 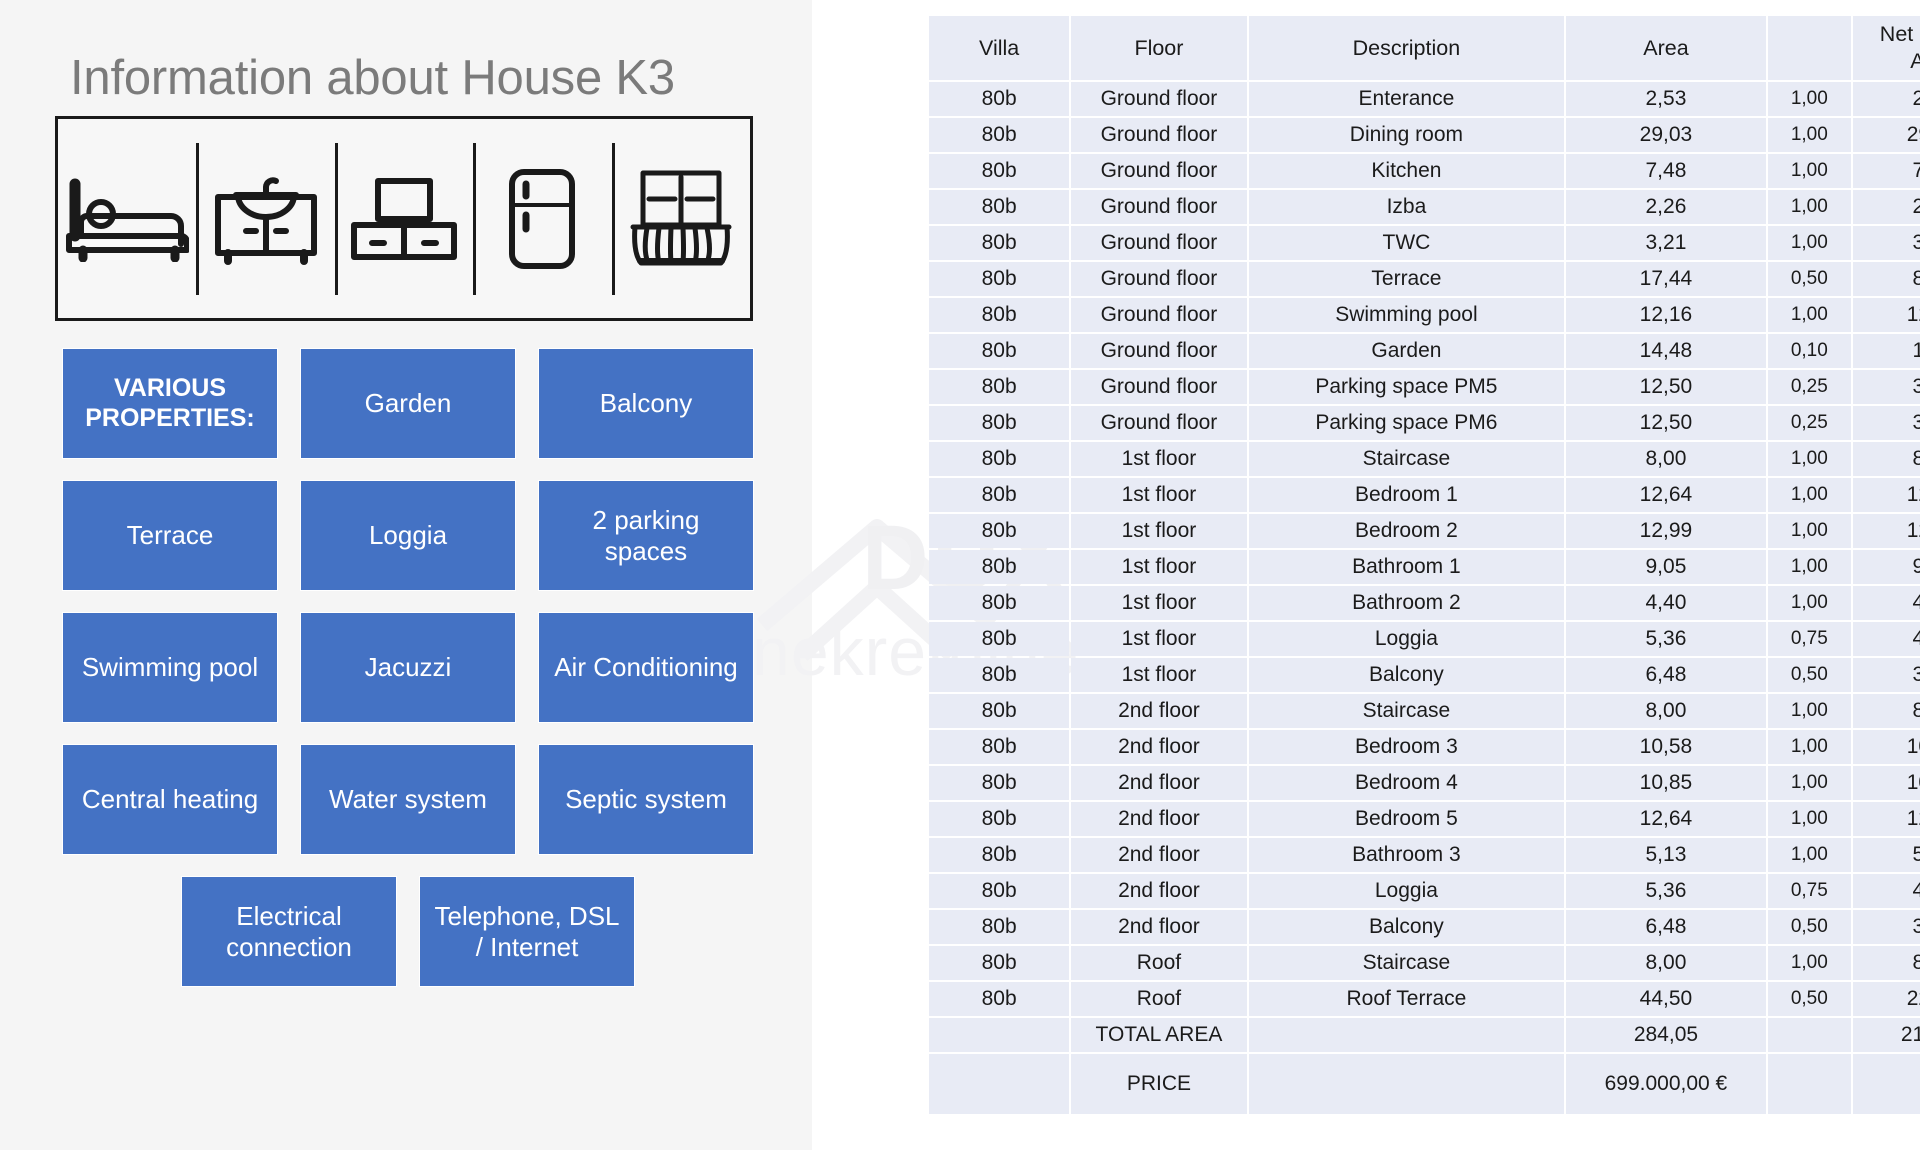 What do you see at coordinates (1886, 819) in the screenshot?
I see `cell-net-usable-area: 12,64` at bounding box center [1886, 819].